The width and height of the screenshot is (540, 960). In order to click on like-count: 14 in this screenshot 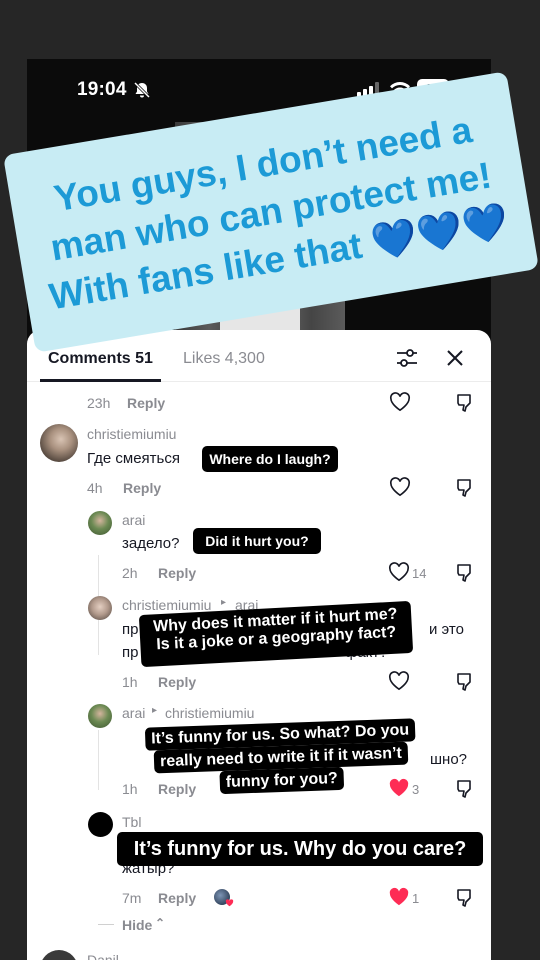, I will do `click(419, 573)`.